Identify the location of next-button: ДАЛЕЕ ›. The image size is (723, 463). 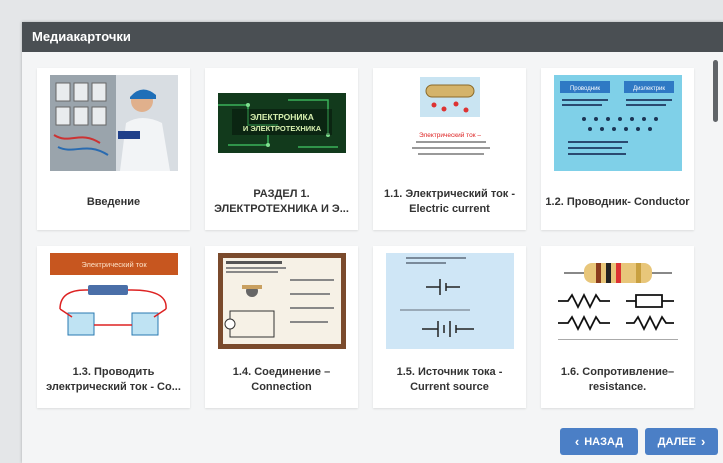
(681, 441).